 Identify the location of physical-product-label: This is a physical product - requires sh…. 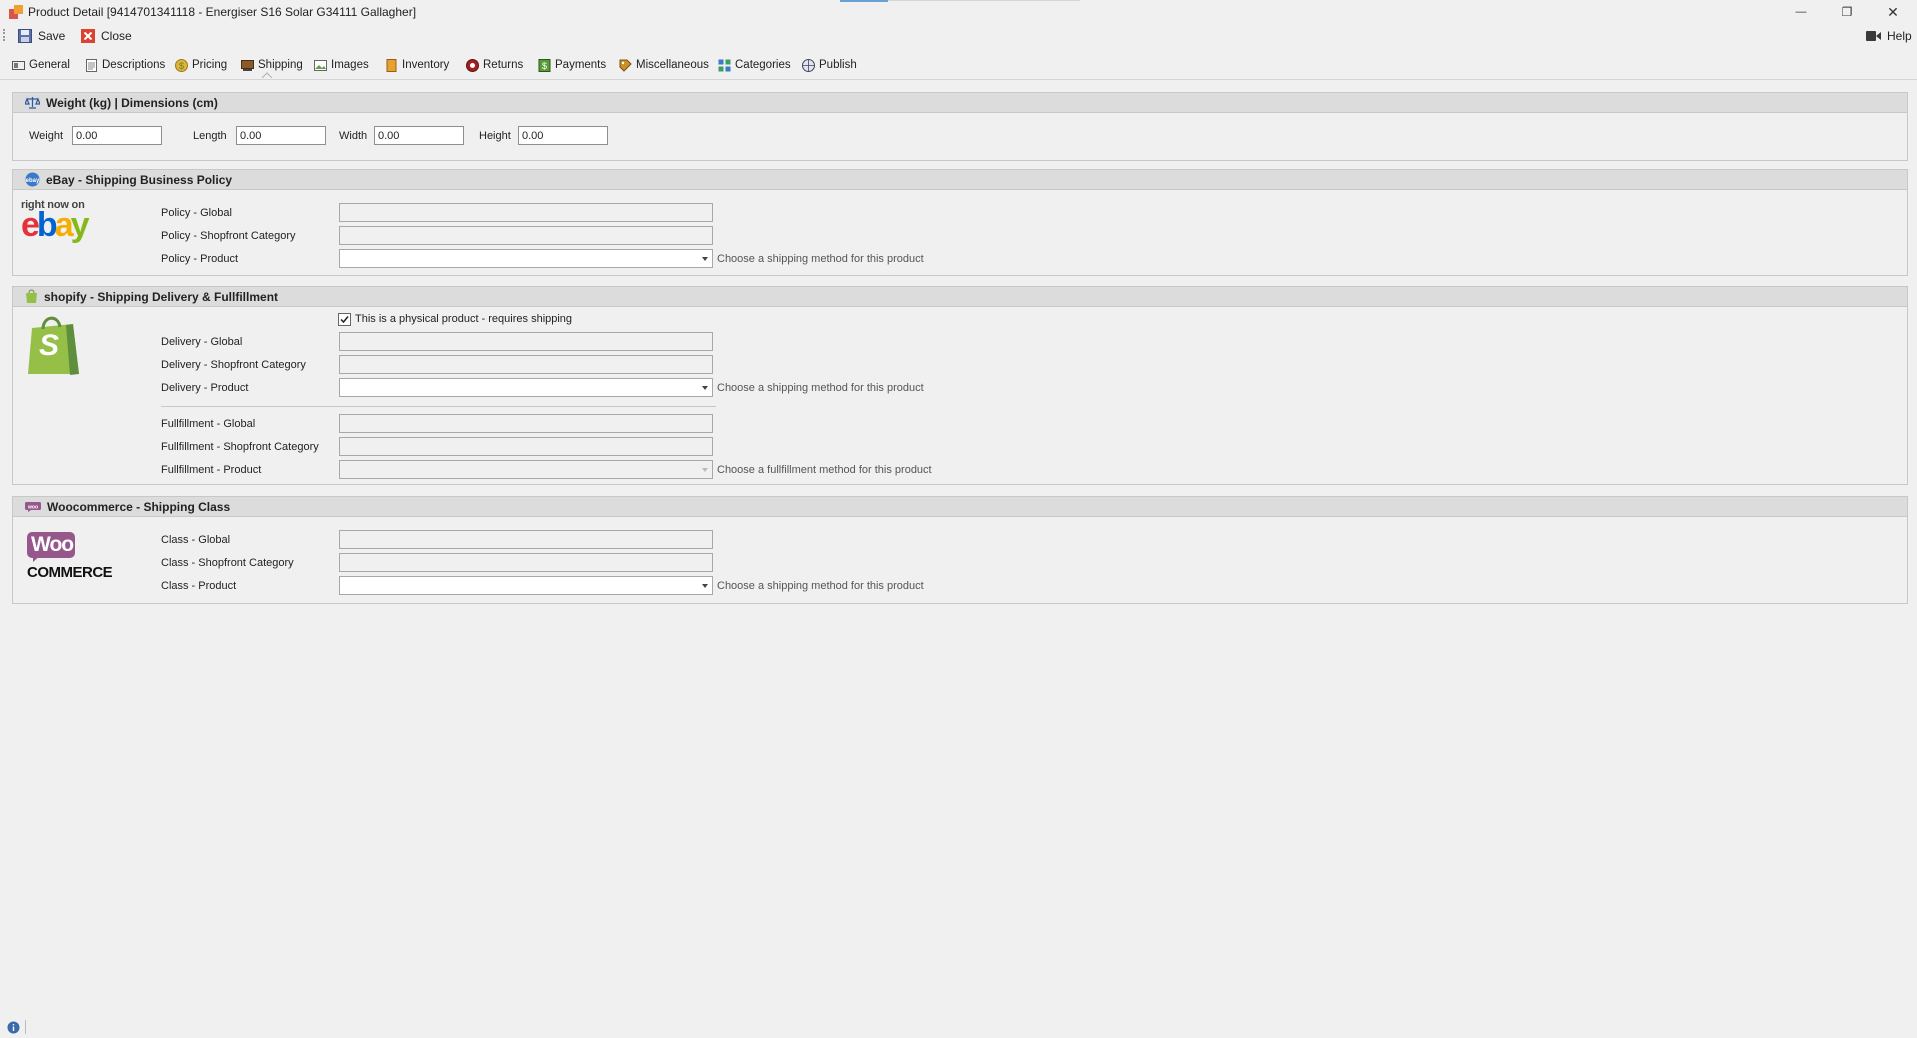
(463, 319).